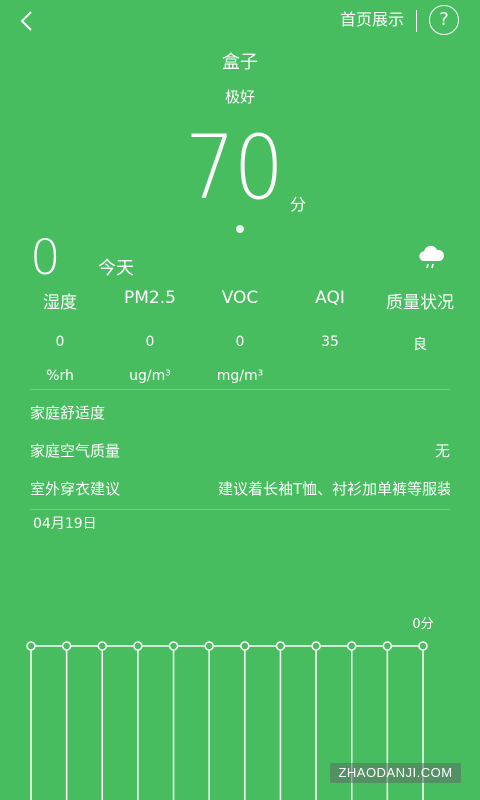 The image size is (480, 800). What do you see at coordinates (420, 345) in the screenshot?
I see `metric-value-quality: 良` at bounding box center [420, 345].